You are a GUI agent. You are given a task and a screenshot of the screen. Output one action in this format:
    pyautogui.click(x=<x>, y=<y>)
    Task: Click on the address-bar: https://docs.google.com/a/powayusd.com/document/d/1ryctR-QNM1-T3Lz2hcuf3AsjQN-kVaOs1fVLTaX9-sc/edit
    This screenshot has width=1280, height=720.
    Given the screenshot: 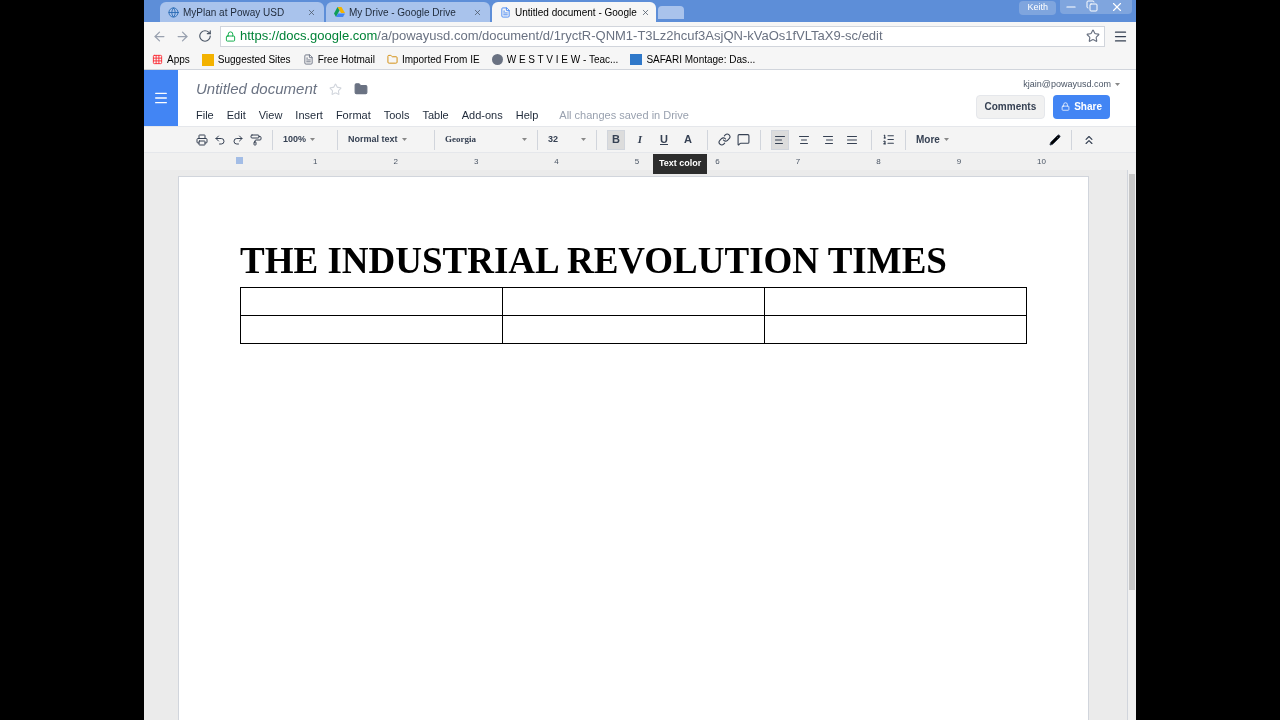 What is the action you would take?
    pyautogui.click(x=662, y=36)
    